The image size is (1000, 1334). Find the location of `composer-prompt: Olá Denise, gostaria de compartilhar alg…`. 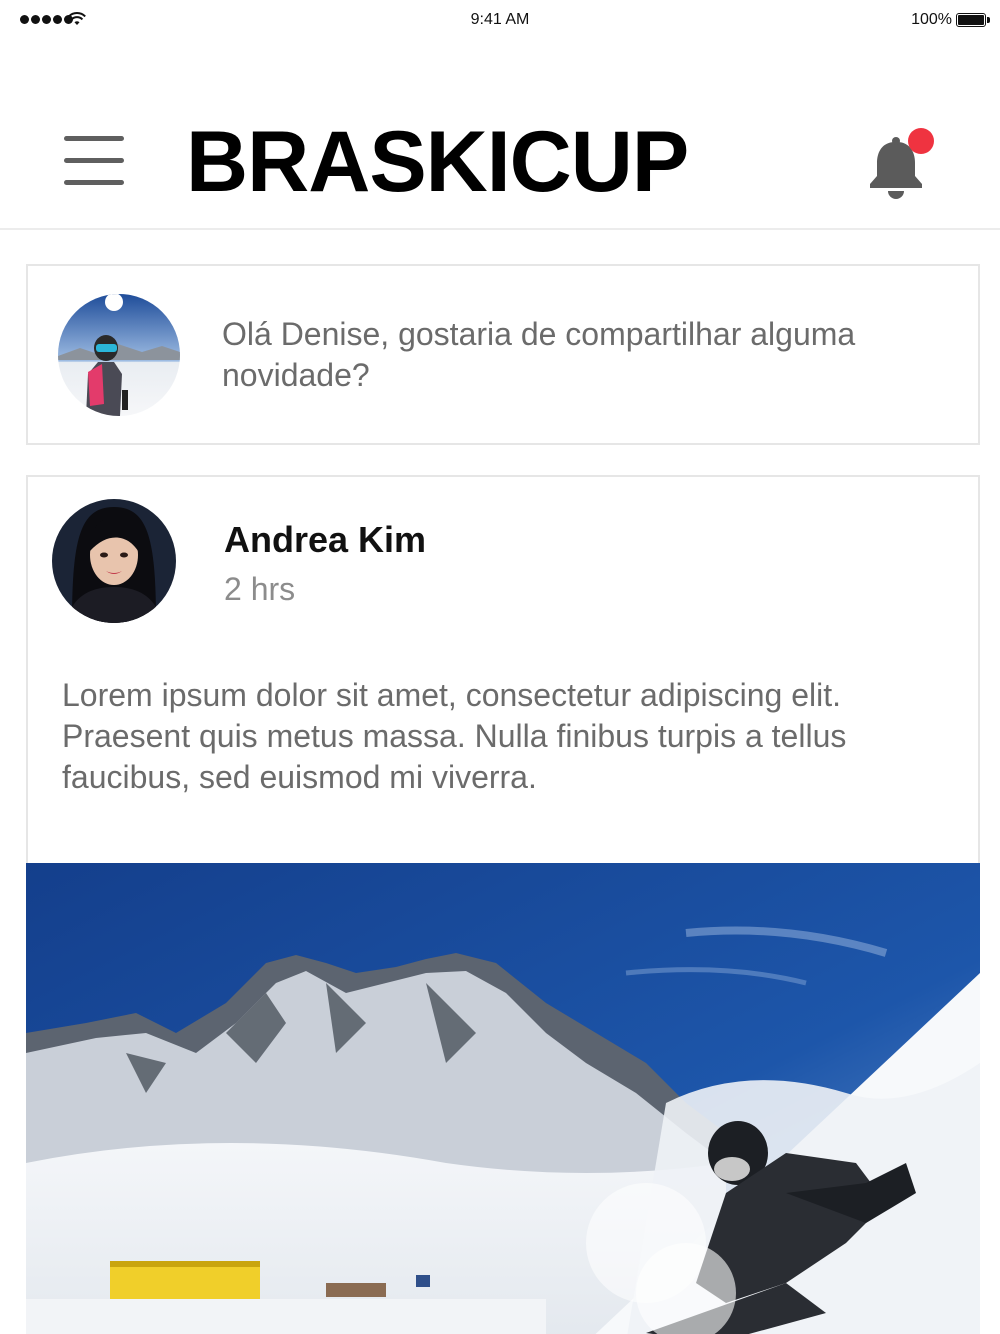

composer-prompt: Olá Denise, gostaria de compartilhar alg… is located at coordinates (539, 354).